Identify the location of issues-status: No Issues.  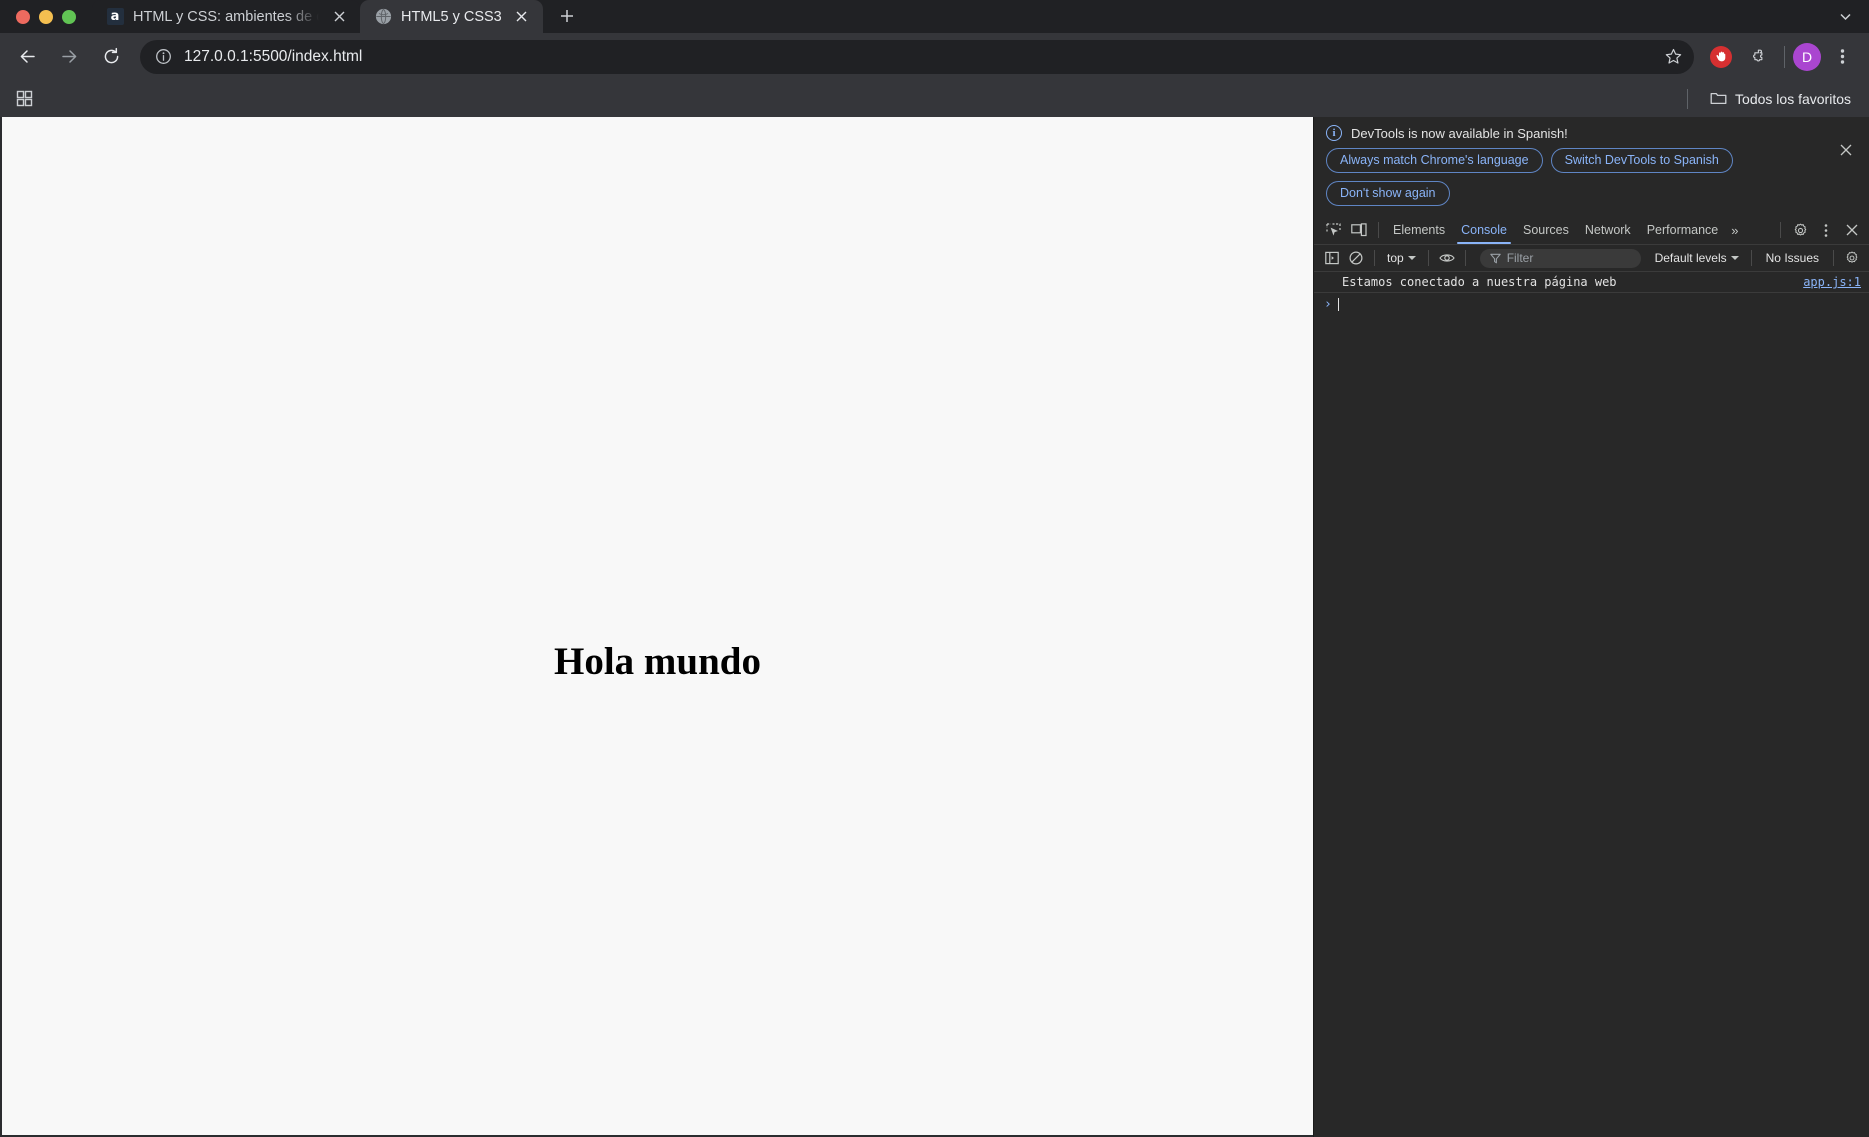
(1792, 258).